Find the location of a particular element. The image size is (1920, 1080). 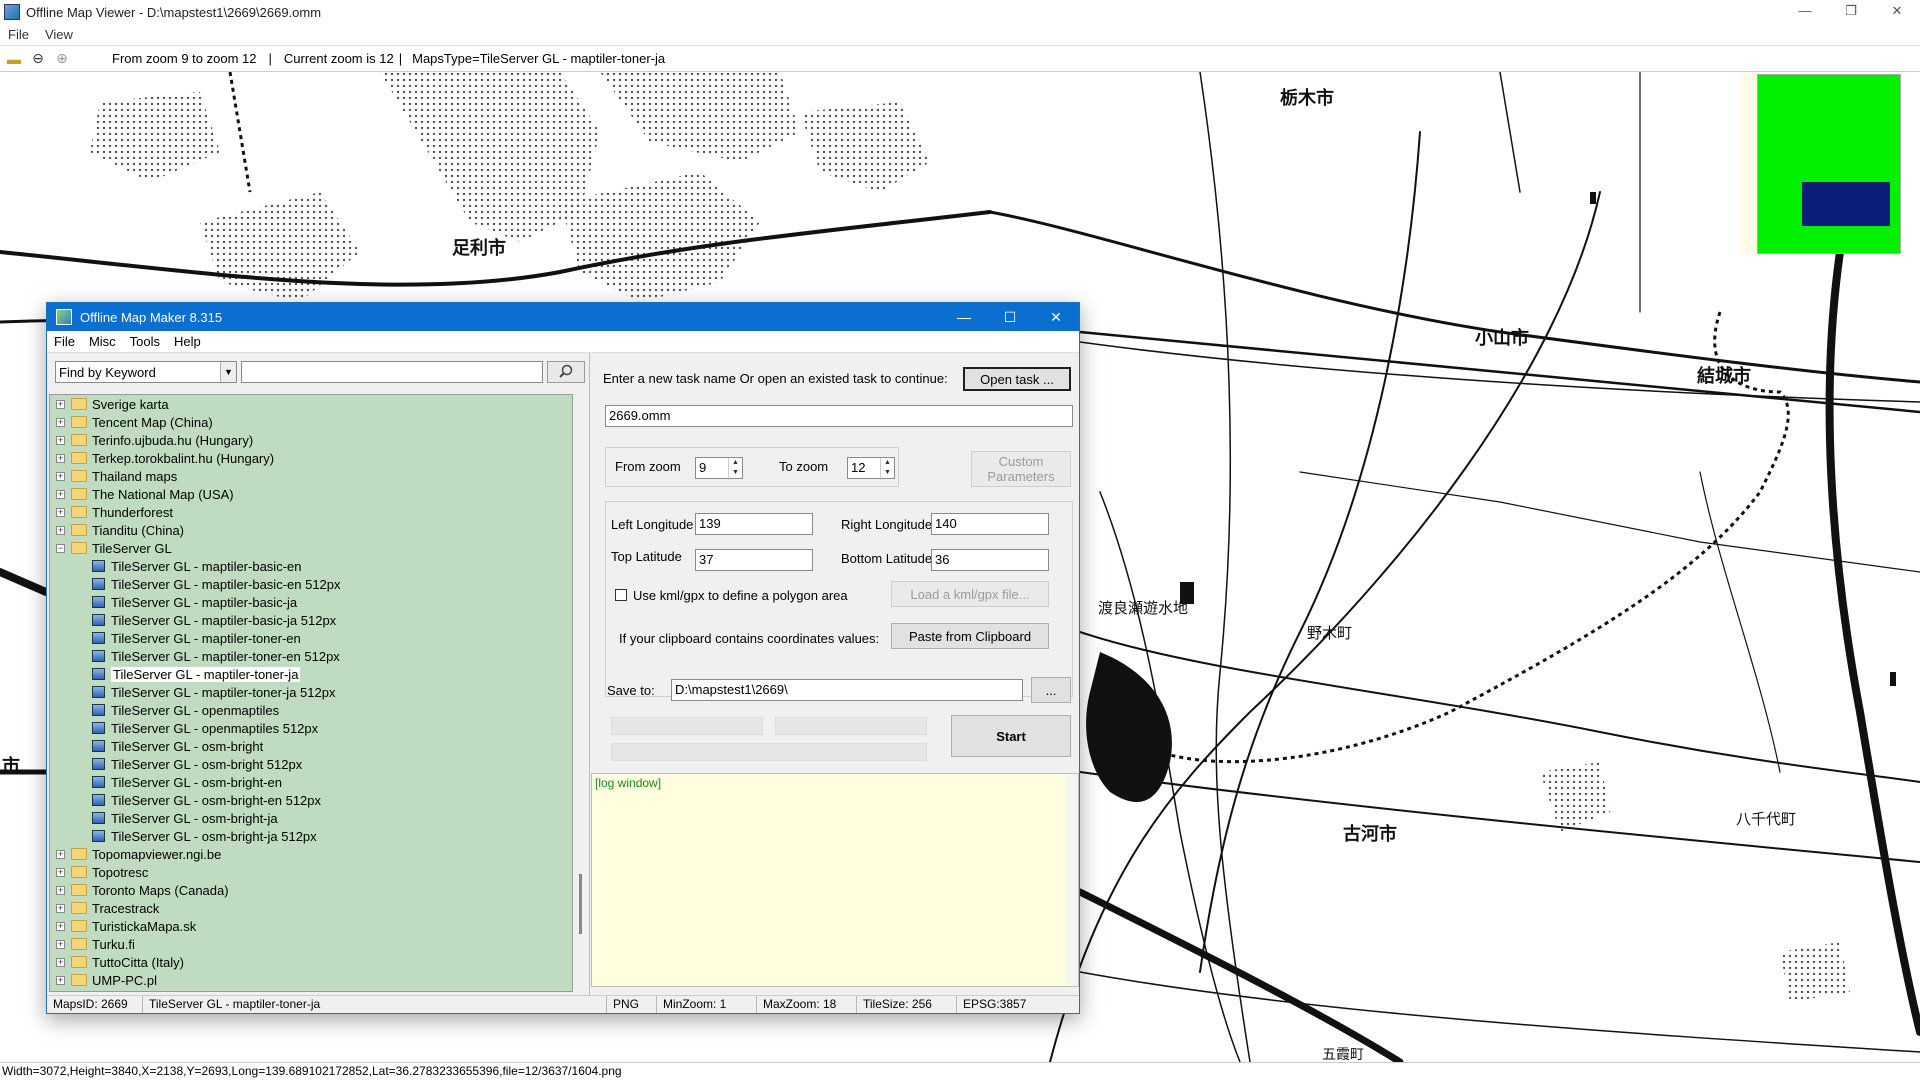

zoom-out-icon: ⊖ is located at coordinates (38, 59).